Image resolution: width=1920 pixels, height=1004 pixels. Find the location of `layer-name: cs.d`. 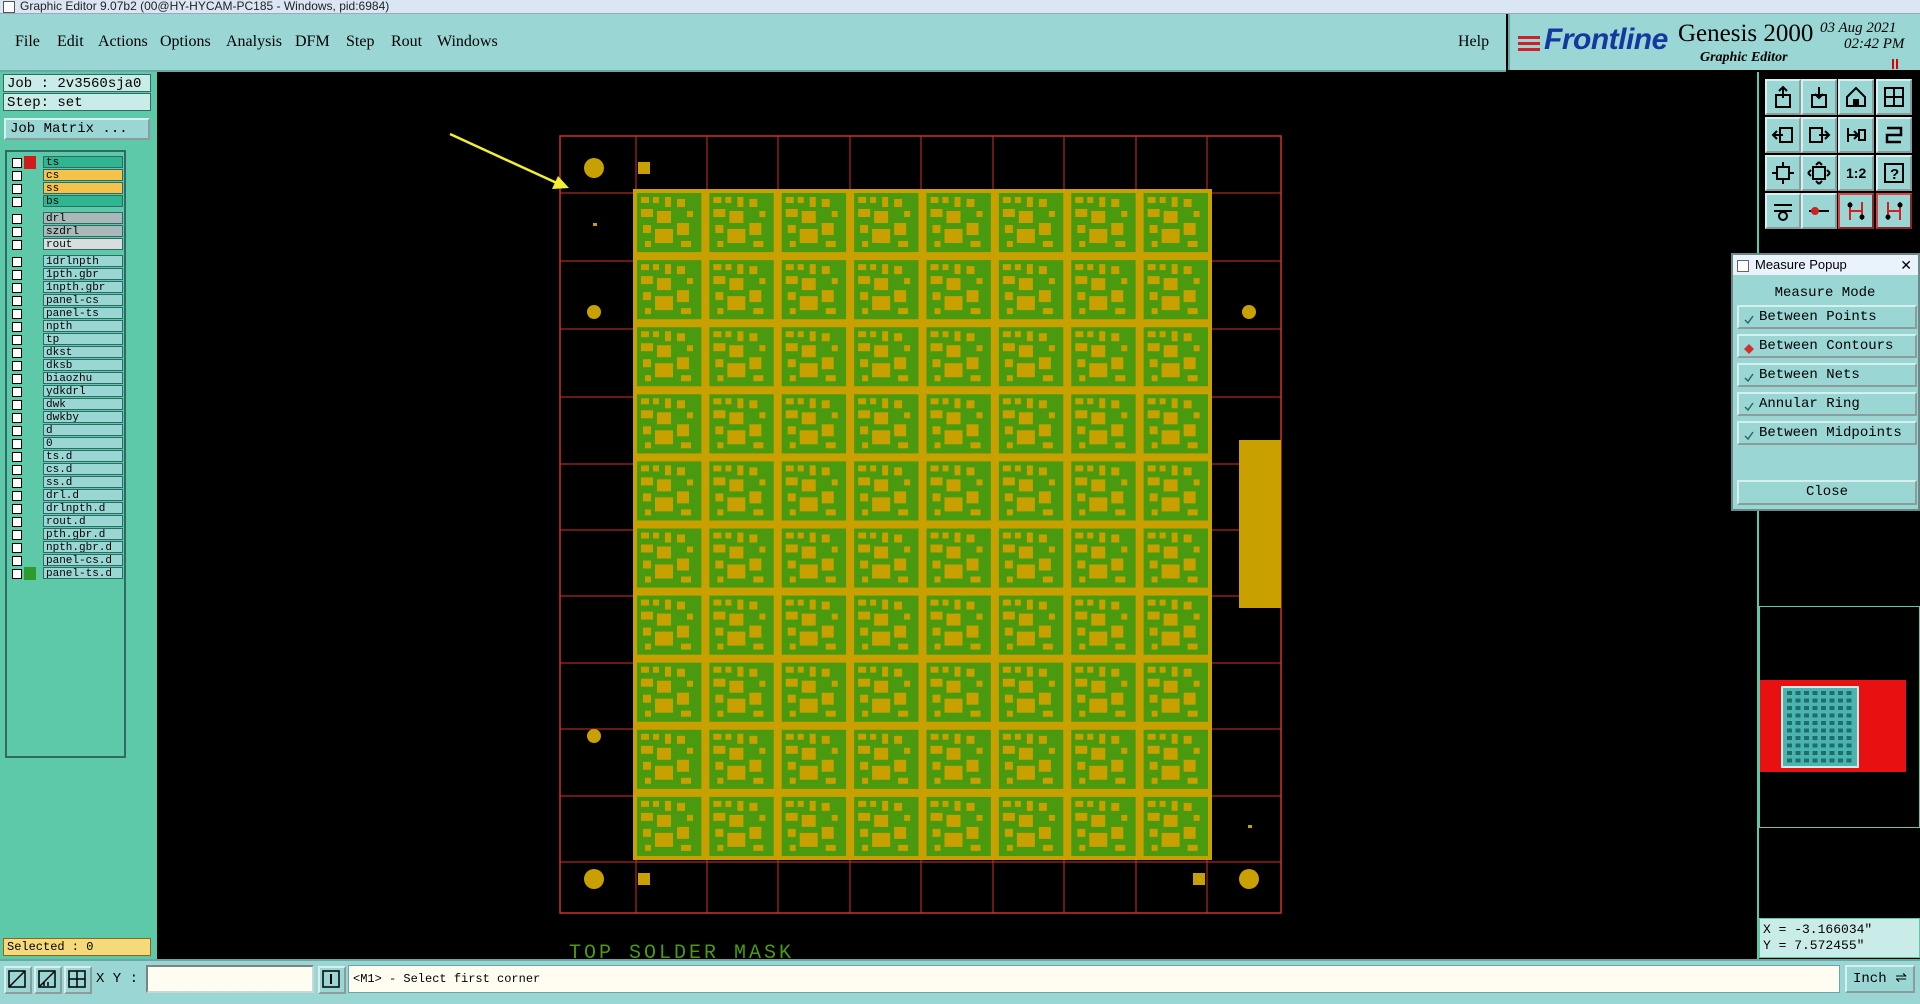

layer-name: cs.d is located at coordinates (83, 469).